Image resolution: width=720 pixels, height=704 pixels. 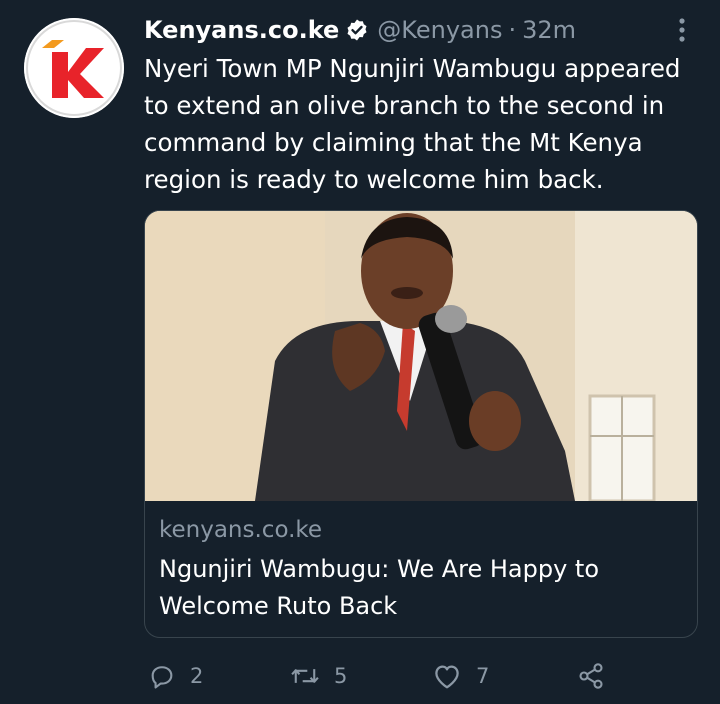 I want to click on avatar, so click(x=74, y=68).